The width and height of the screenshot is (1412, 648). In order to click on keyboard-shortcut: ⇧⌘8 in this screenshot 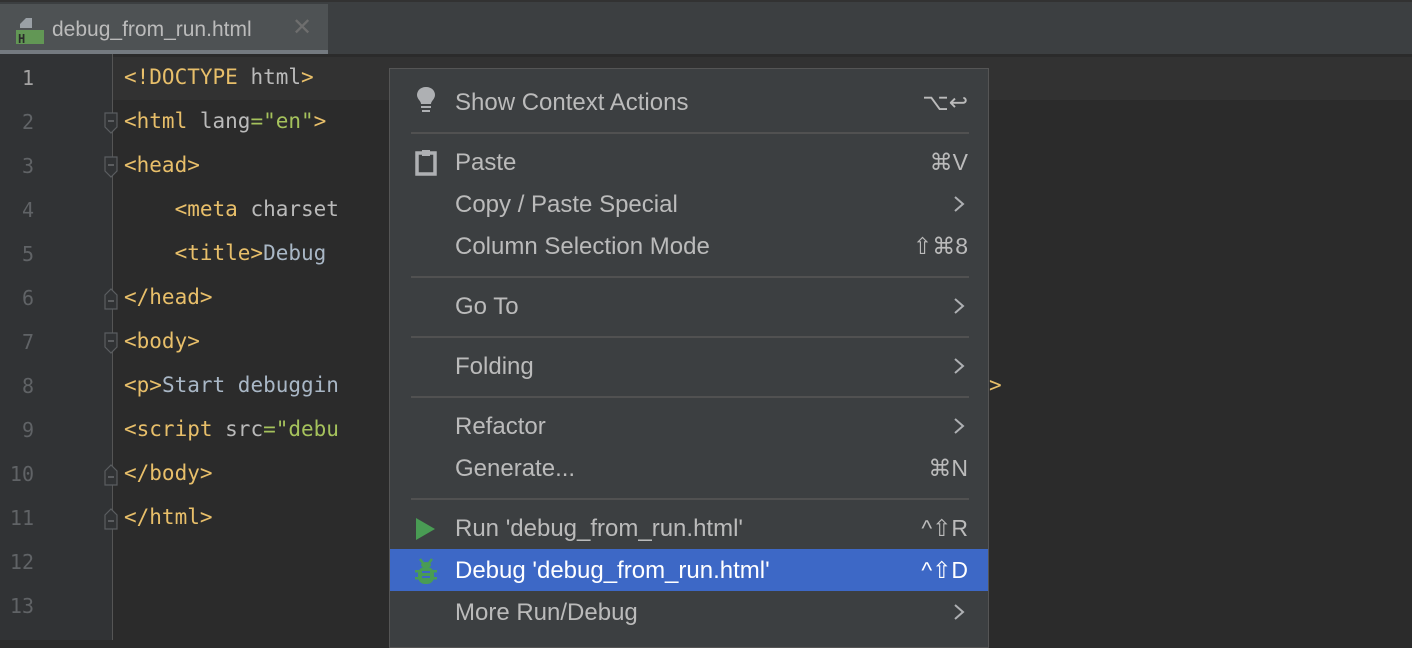, I will do `click(940, 246)`.